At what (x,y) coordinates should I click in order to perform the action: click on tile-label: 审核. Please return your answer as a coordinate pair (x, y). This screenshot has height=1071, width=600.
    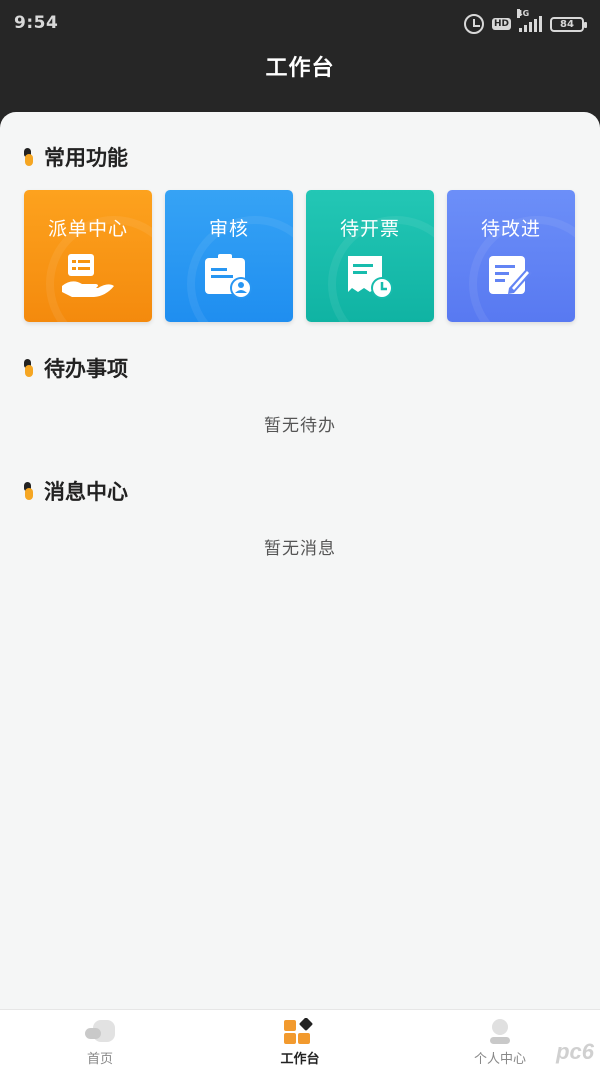
    Looking at the image, I should click on (228, 229).